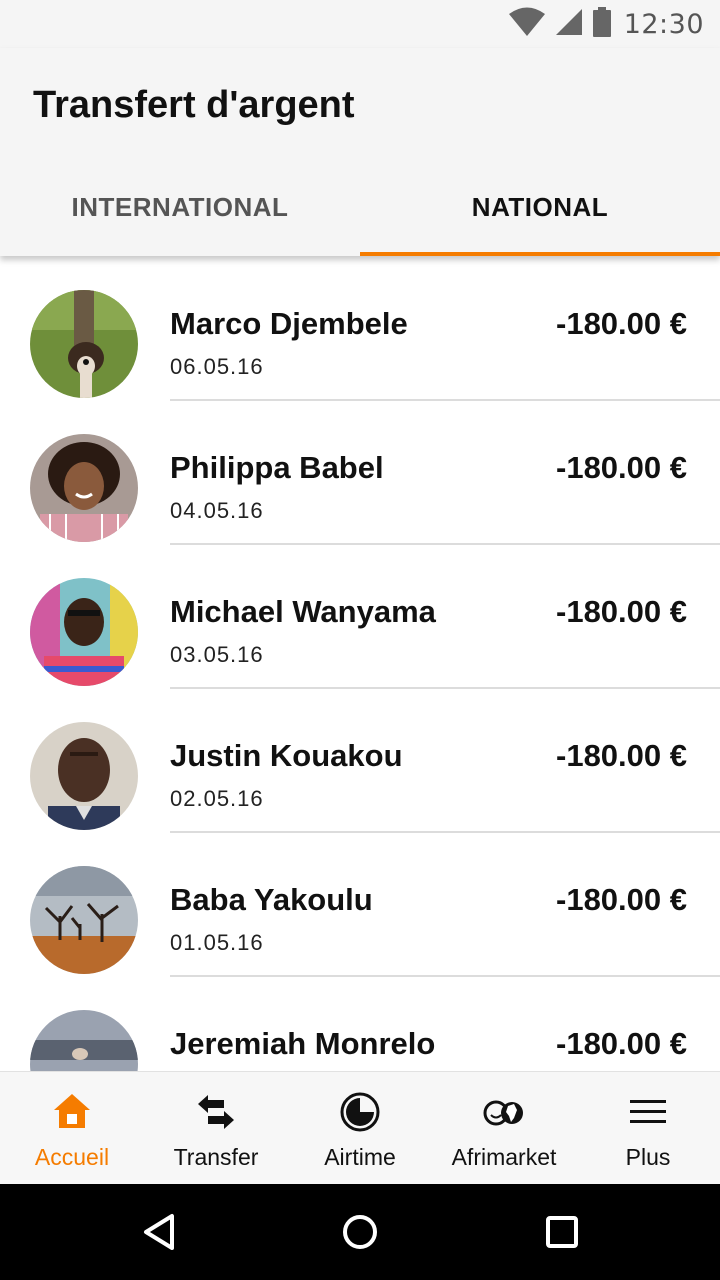 The width and height of the screenshot is (720, 1280). What do you see at coordinates (360, 1023) in the screenshot?
I see `transaction-row: Jeremiah Monrelo -180.00 €` at bounding box center [360, 1023].